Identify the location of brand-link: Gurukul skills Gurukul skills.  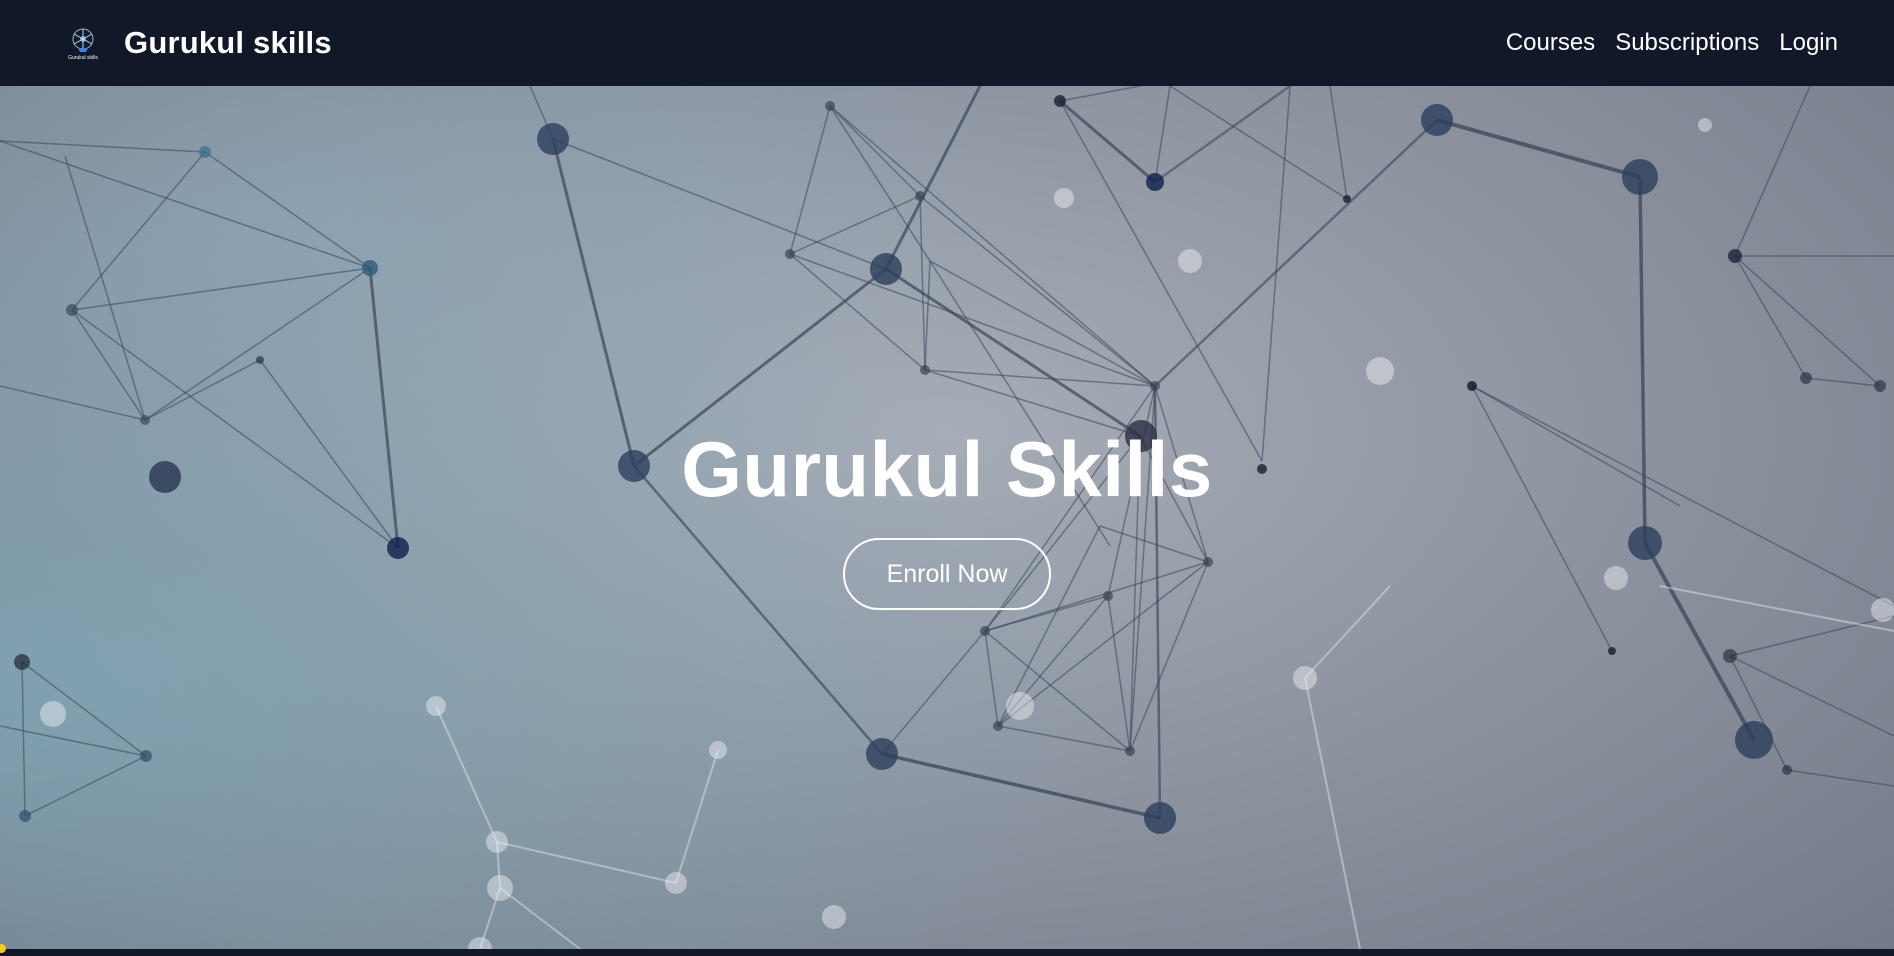
(198, 43).